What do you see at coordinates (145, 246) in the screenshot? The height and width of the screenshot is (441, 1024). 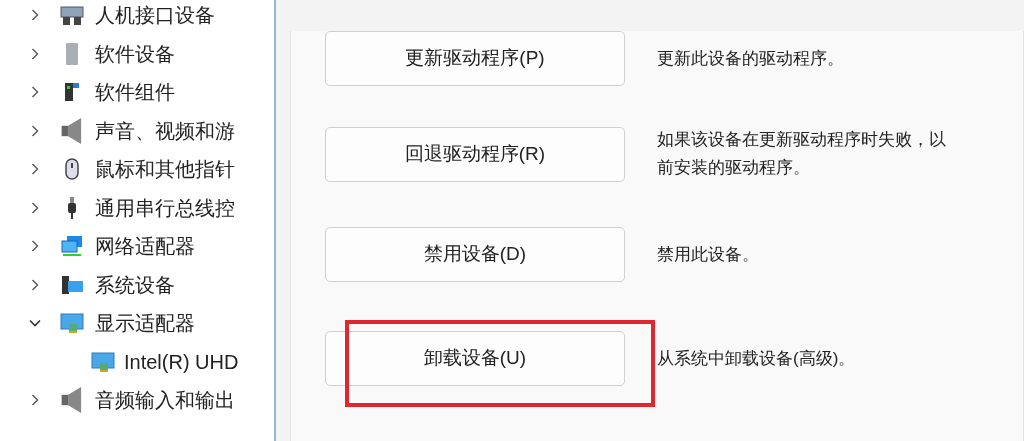 I see `tree-item-label: 网络适配器` at bounding box center [145, 246].